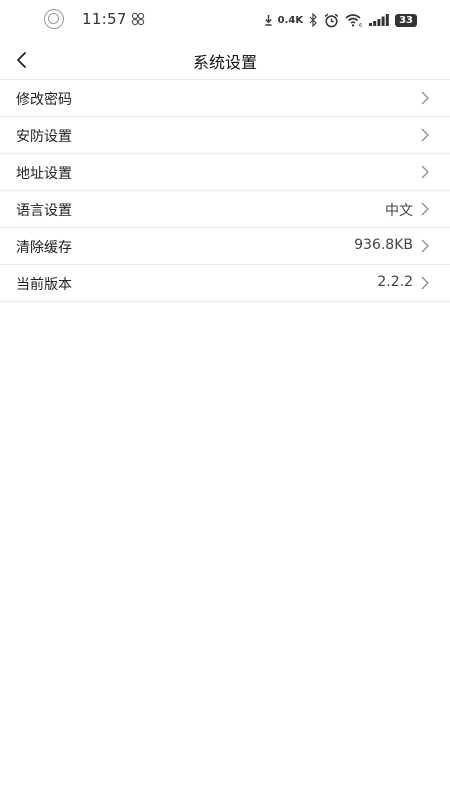 The height and width of the screenshot is (800, 450). I want to click on nav-bar: 系统设置, so click(225, 60).